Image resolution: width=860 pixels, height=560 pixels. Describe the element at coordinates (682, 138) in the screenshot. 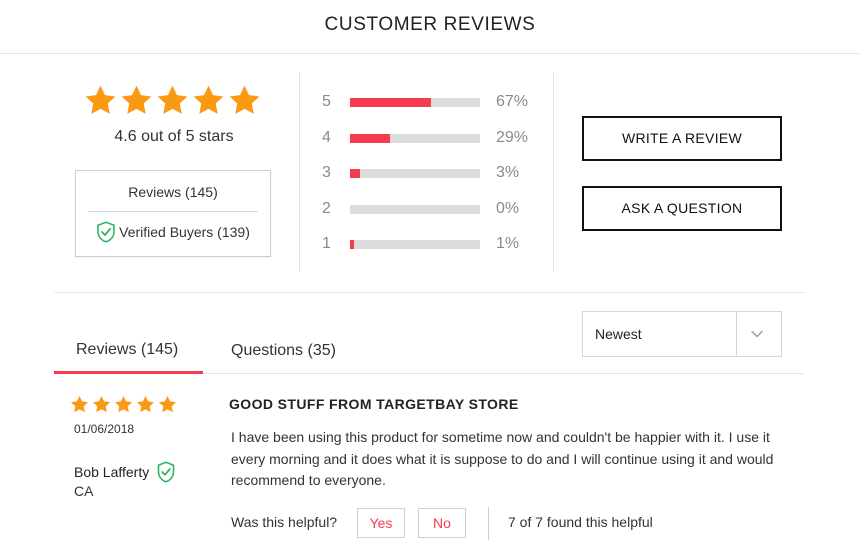

I see `write-review-button: WRITE A REVIEW` at that location.